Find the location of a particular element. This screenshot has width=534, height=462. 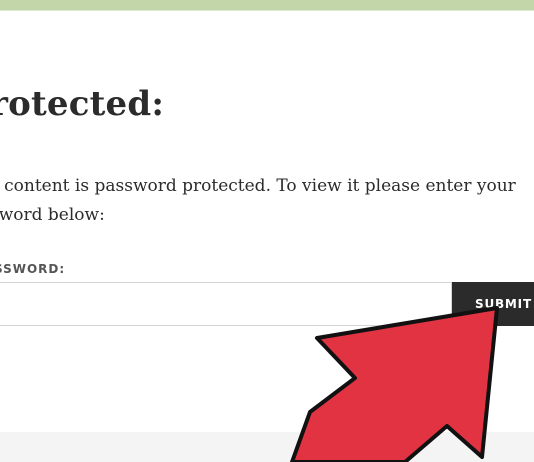

page-title: rotected: is located at coordinates (82, 104).